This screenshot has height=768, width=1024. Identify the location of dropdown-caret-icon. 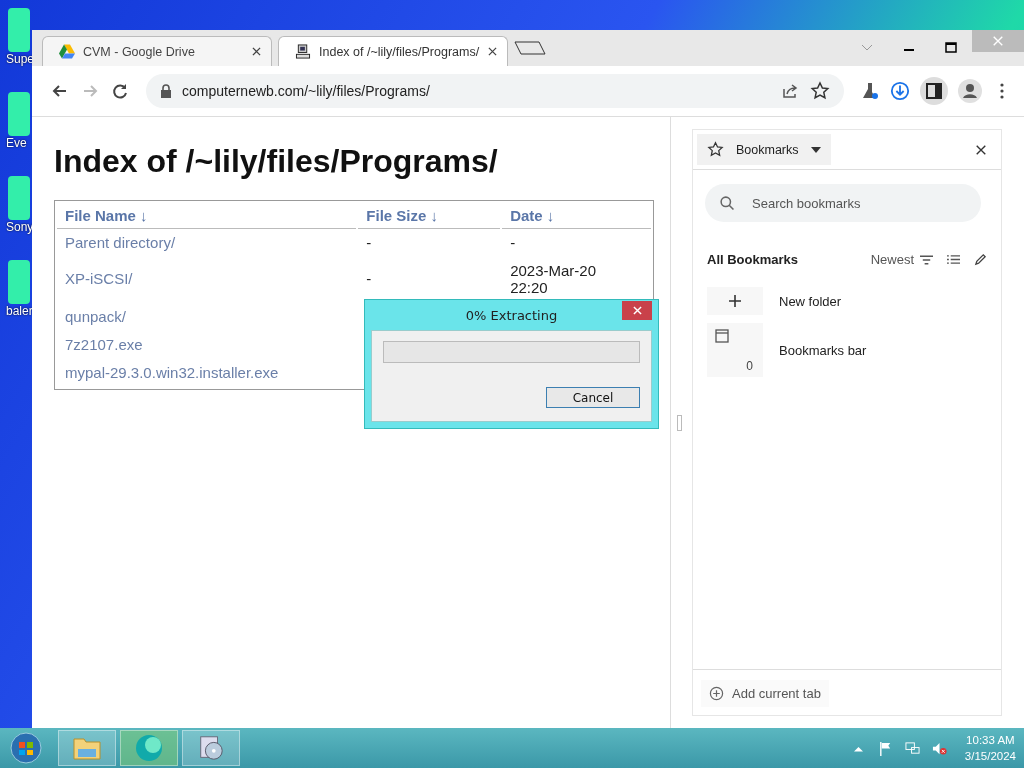
(815, 149).